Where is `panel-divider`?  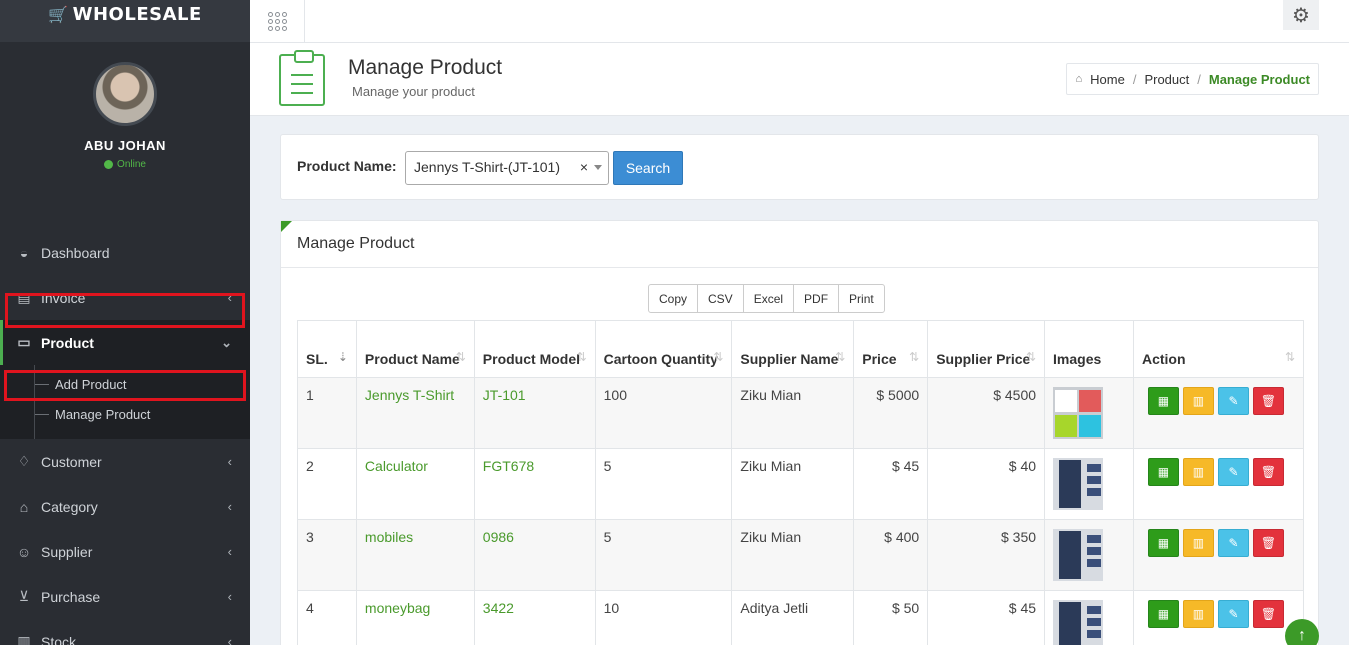
panel-divider is located at coordinates (799, 267).